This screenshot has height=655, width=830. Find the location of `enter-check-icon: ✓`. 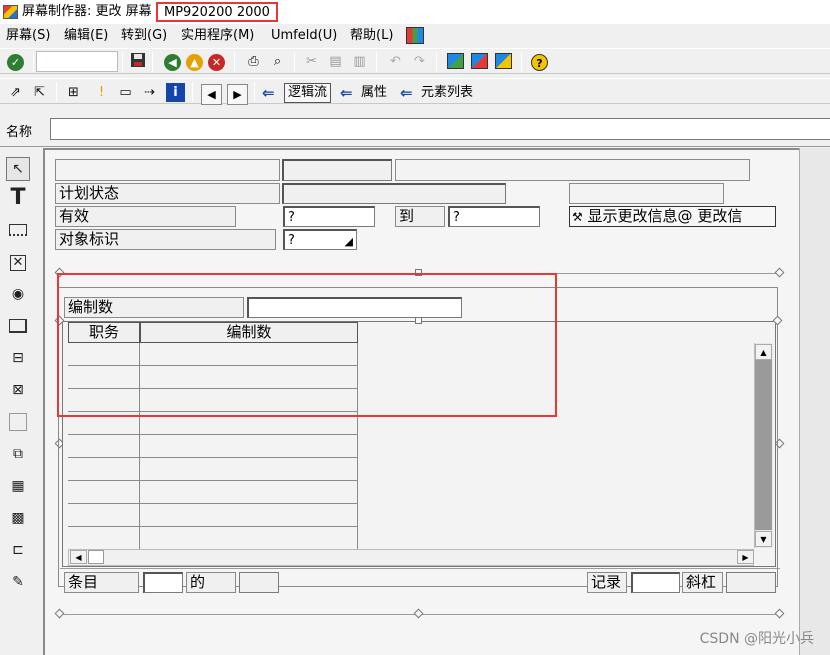

enter-check-icon: ✓ is located at coordinates (15, 62).